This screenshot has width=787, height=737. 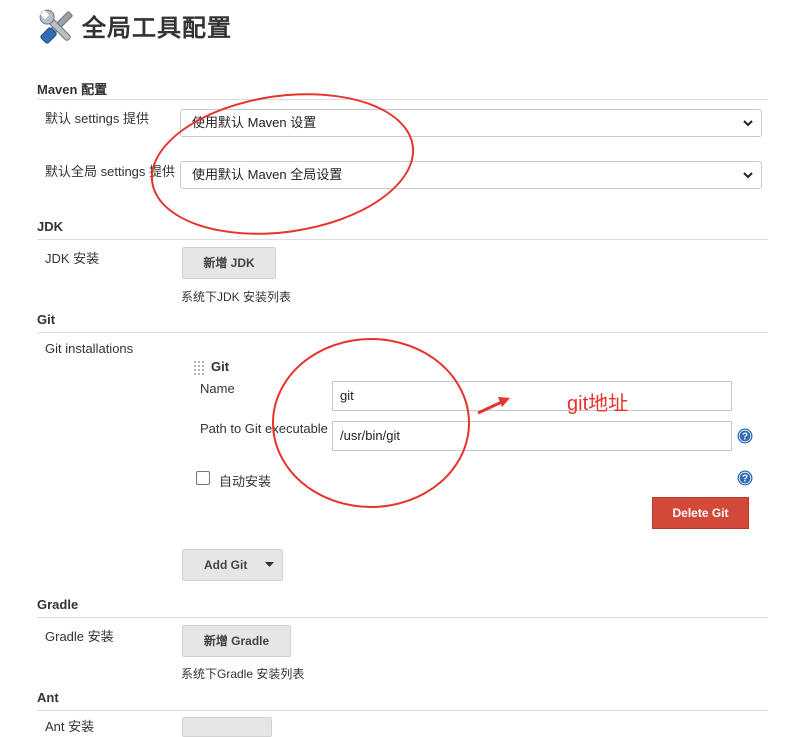 I want to click on gradle-install-label: Gradle 安装, so click(x=79, y=636).